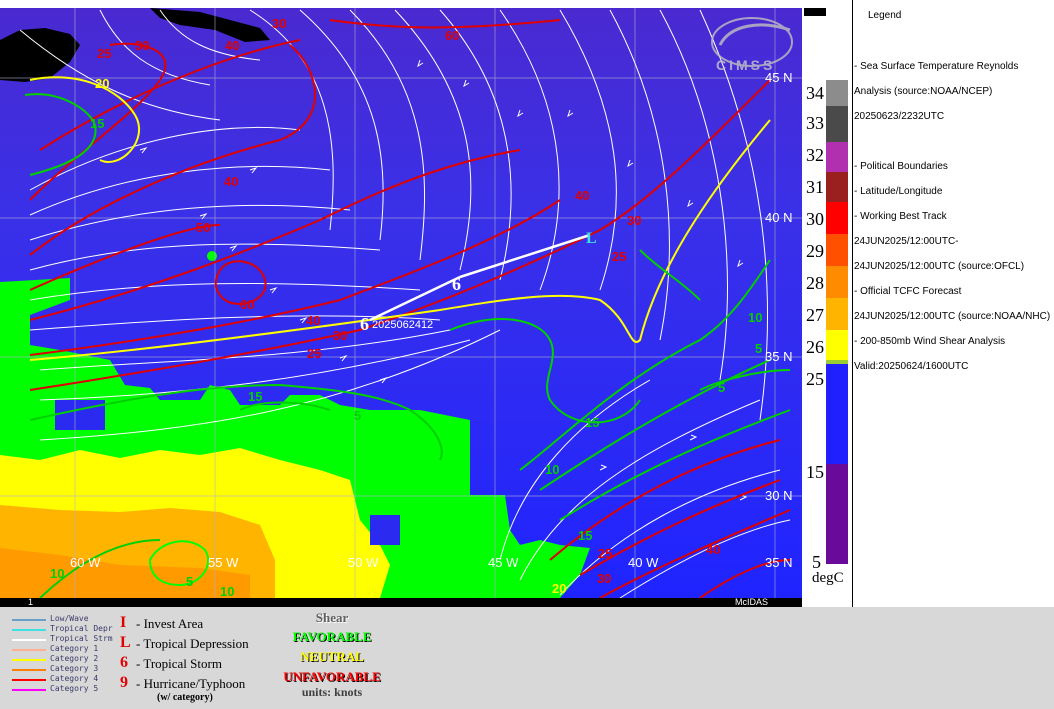 This screenshot has width=1054, height=709. I want to click on legend-line: 24JUN2025/12:00UTC-, so click(906, 241).